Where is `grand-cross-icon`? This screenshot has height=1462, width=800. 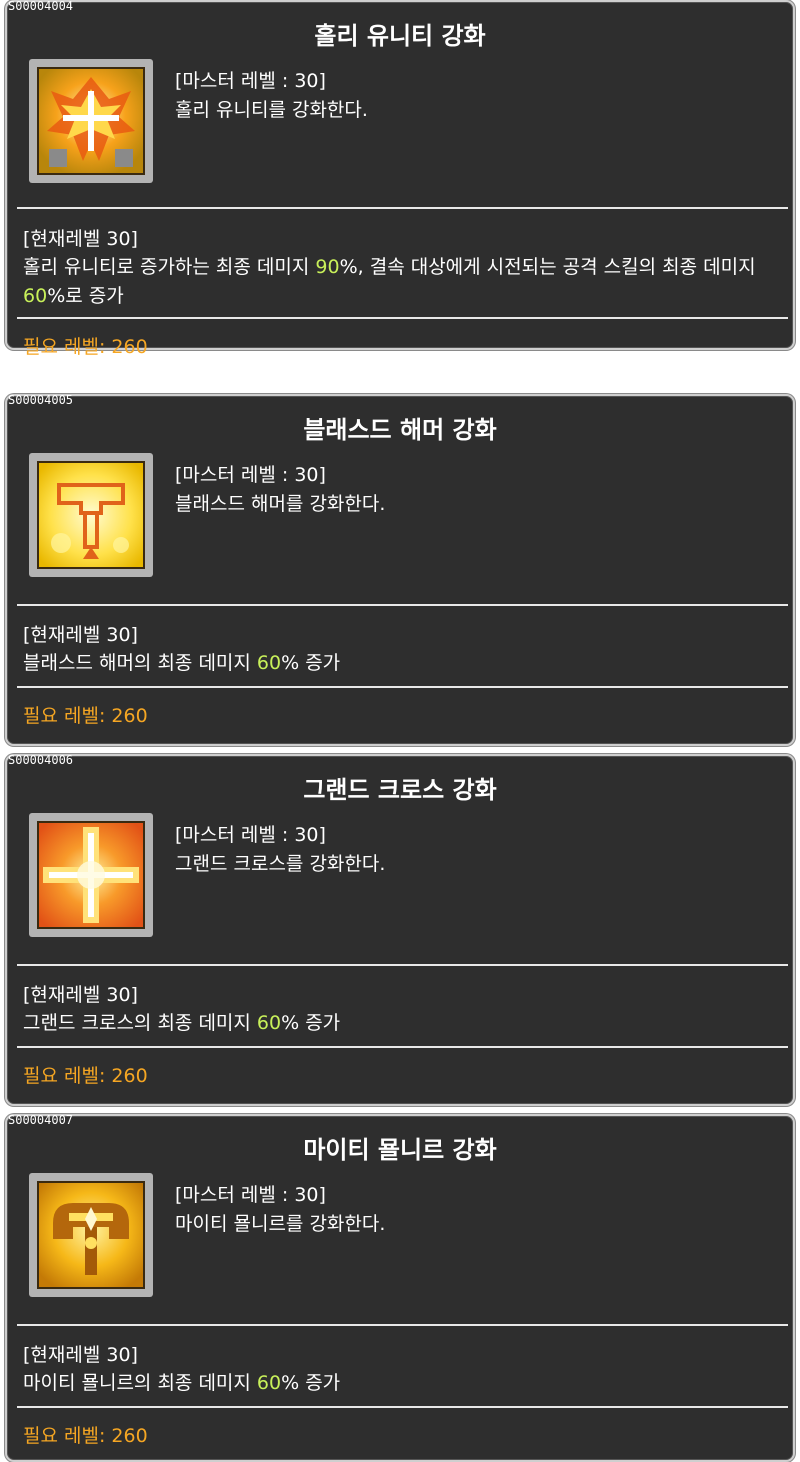 grand-cross-icon is located at coordinates (91, 875).